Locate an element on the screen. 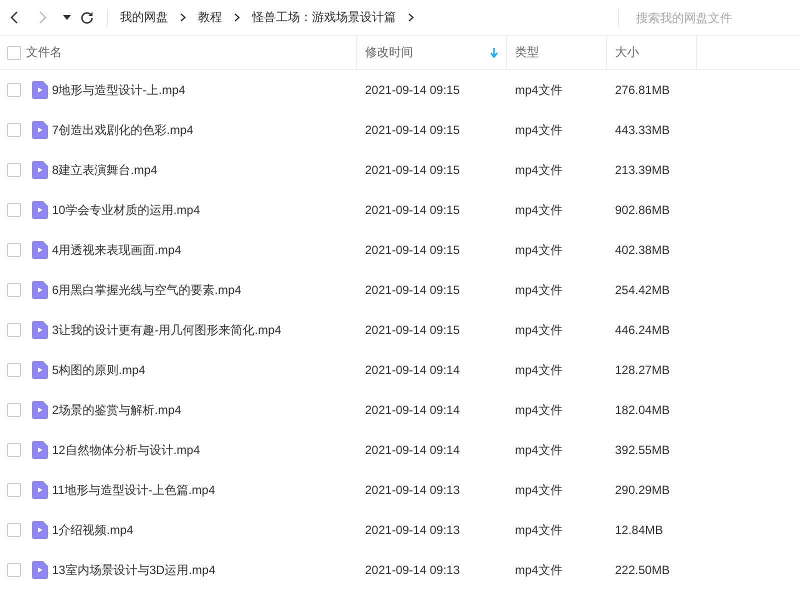  breadcrumb-link: 我的网盘 is located at coordinates (144, 17).